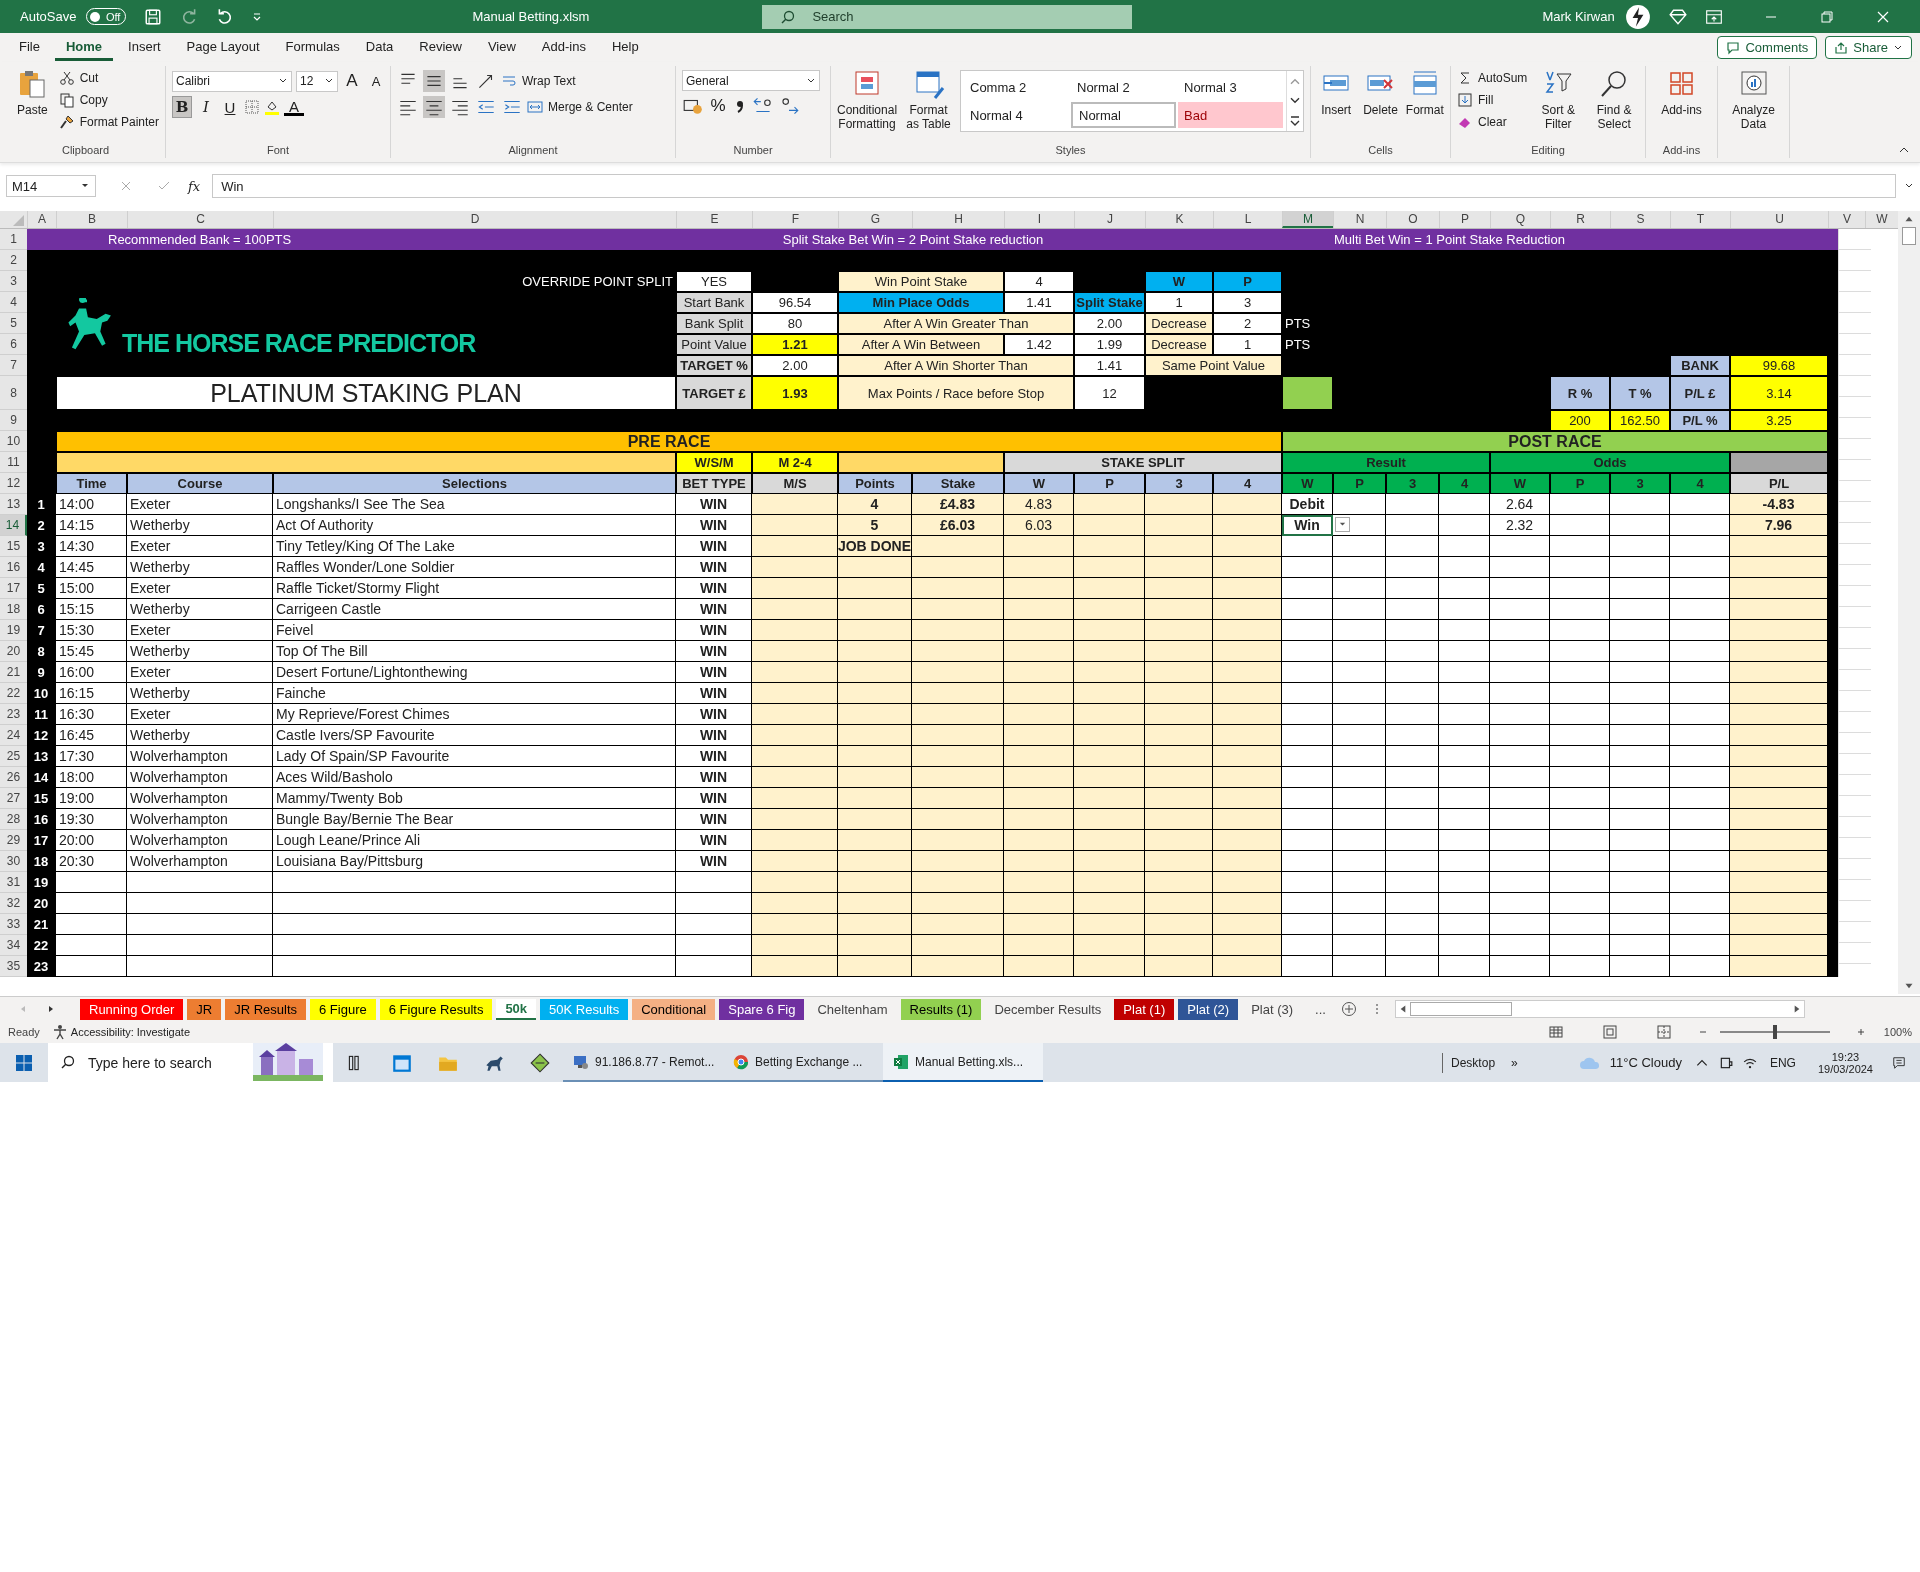  I want to click on weather-text: 11°C Cloudy, so click(1645, 1062).